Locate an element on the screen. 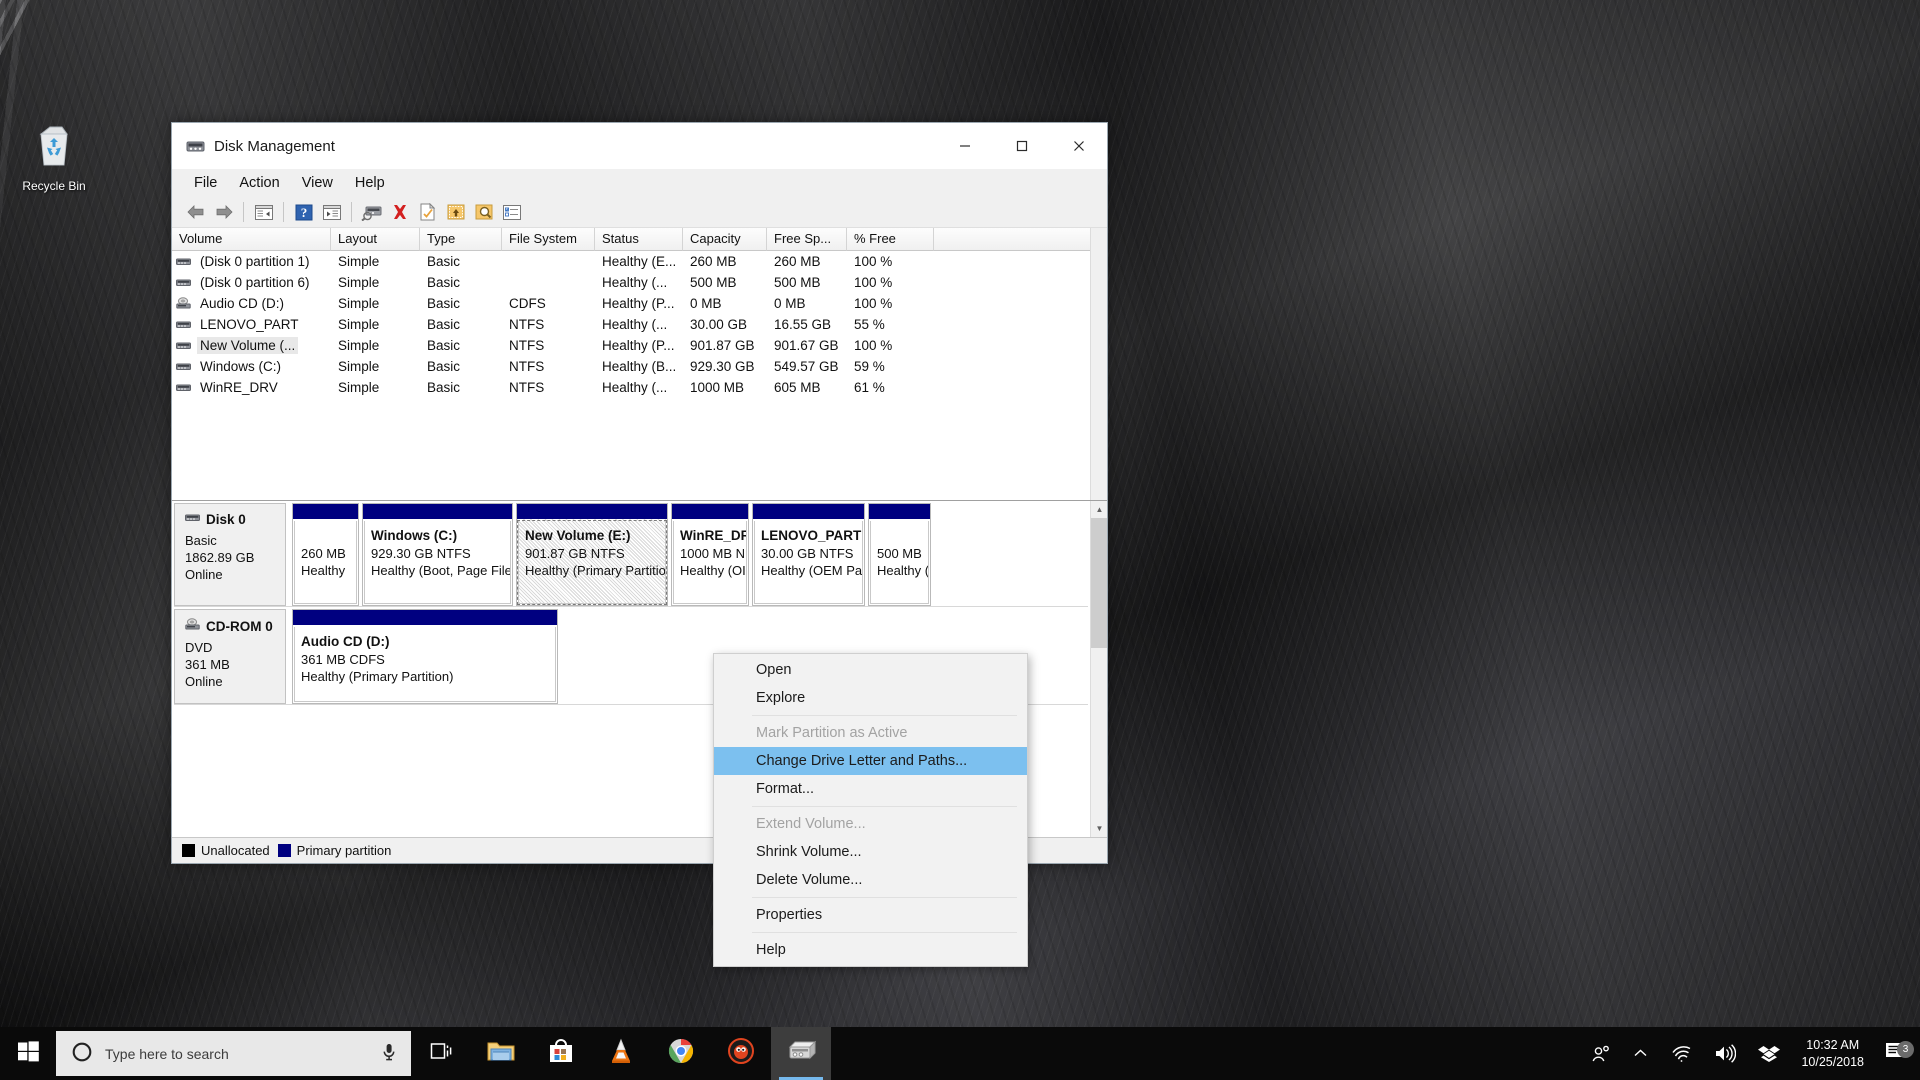 This screenshot has height=1080, width=1920. column-header-volume: Volume is located at coordinates (251, 239).